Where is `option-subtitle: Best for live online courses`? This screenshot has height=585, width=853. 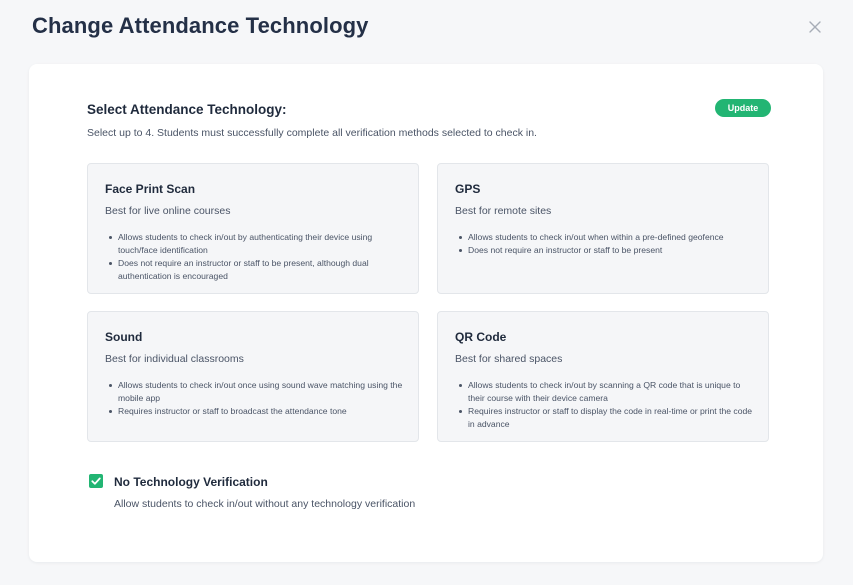 option-subtitle: Best for live online courses is located at coordinates (168, 211).